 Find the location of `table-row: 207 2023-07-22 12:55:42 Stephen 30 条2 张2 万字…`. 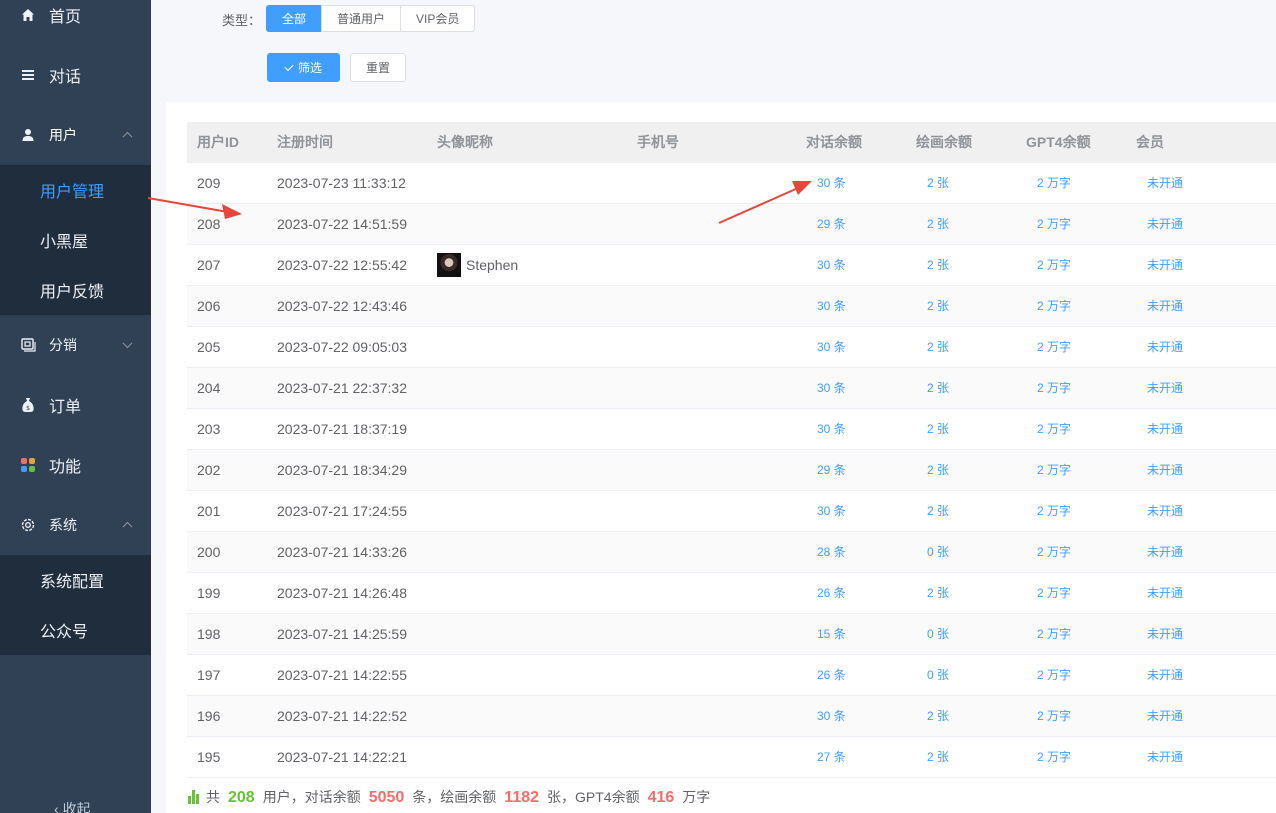

table-row: 207 2023-07-22 12:55:42 Stephen 30 条2 张2 万字… is located at coordinates (731, 265).